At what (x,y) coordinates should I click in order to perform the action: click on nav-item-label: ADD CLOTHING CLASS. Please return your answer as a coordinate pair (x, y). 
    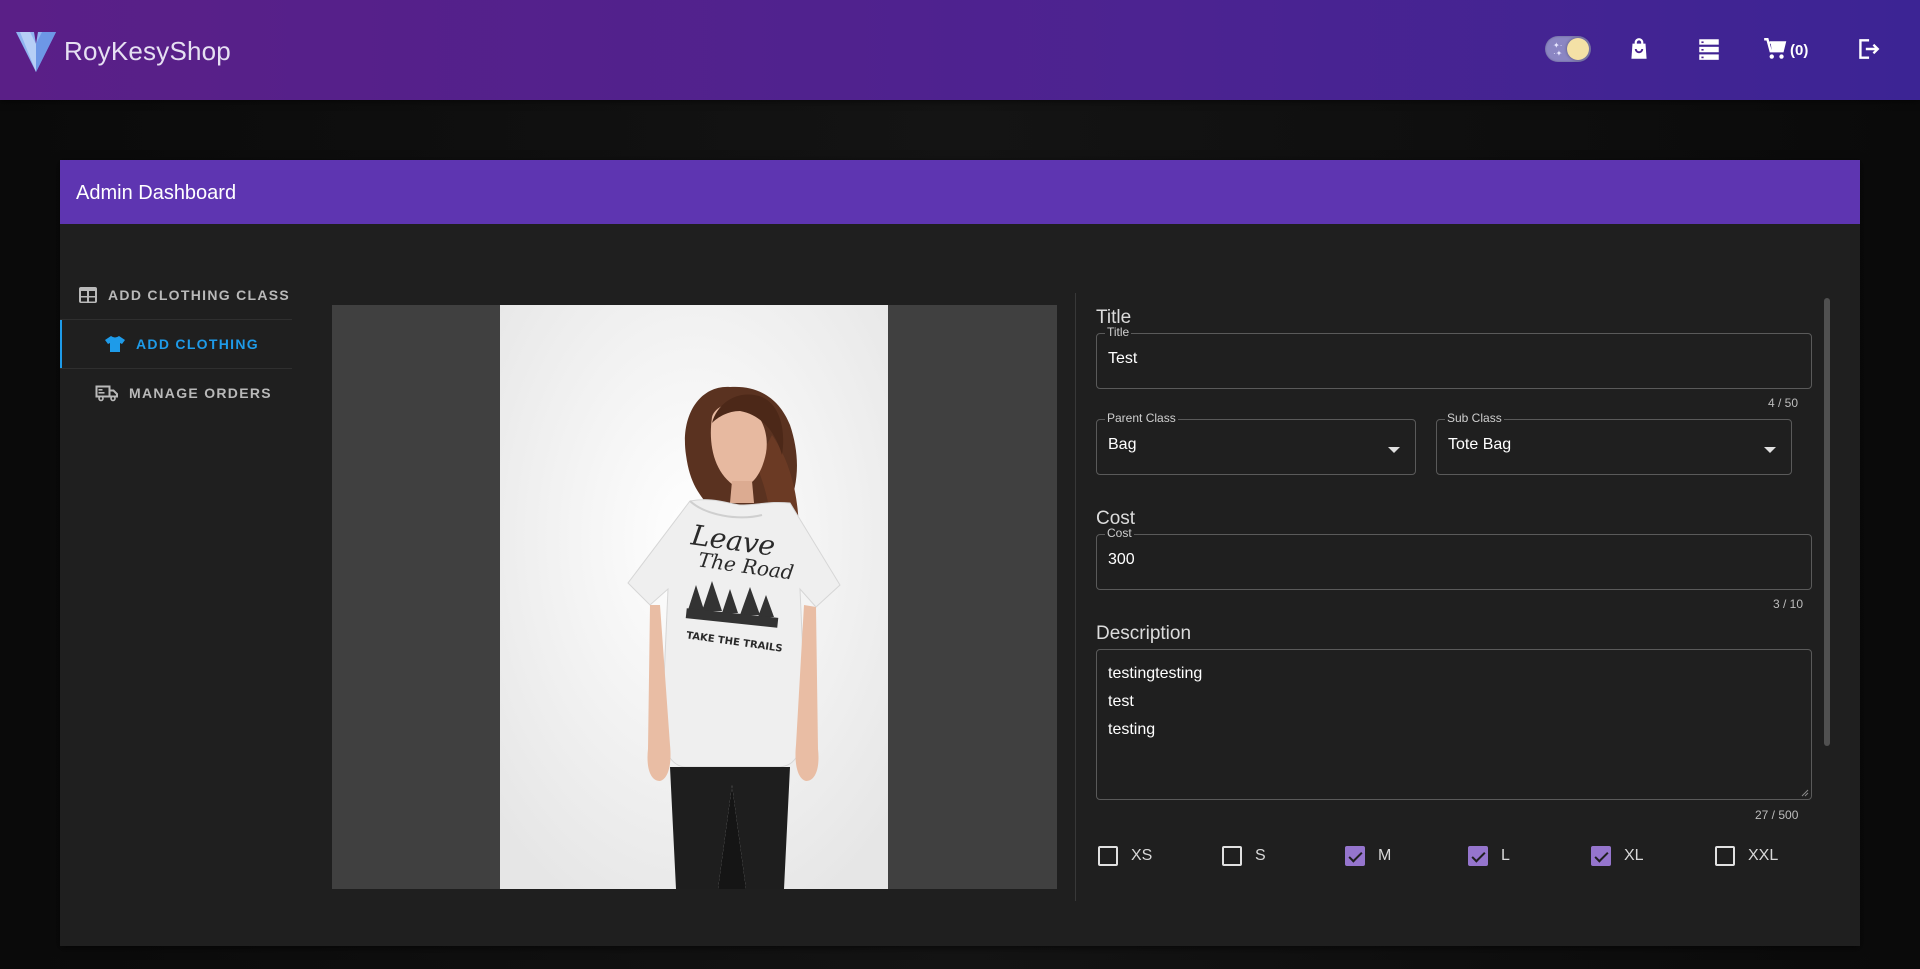
    Looking at the image, I should click on (199, 294).